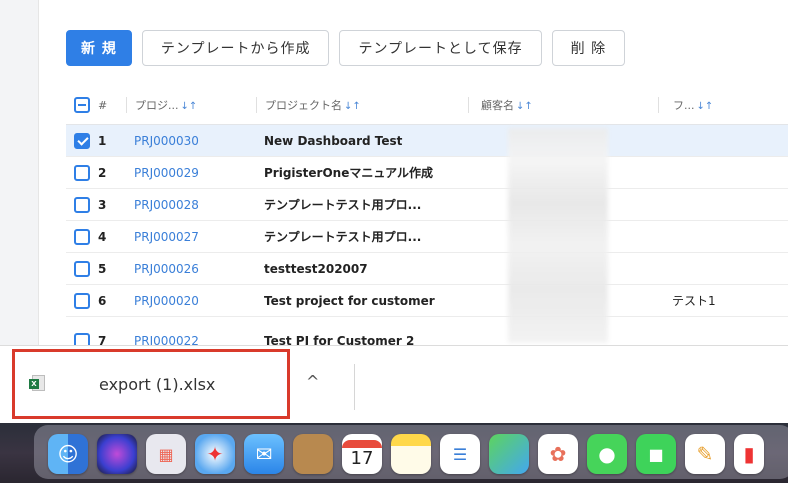 The image size is (788, 483). I want to click on new-button: 新 規, so click(99, 48).